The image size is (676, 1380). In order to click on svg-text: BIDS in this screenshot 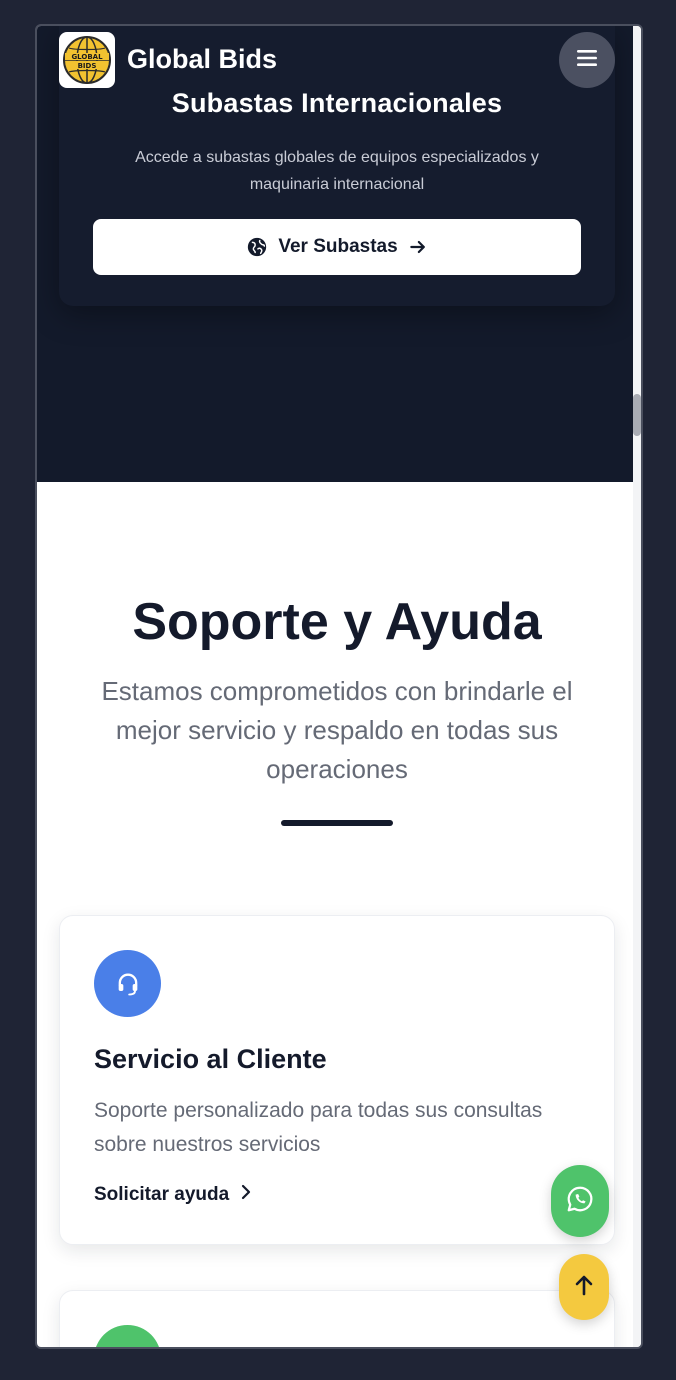, I will do `click(87, 66)`.